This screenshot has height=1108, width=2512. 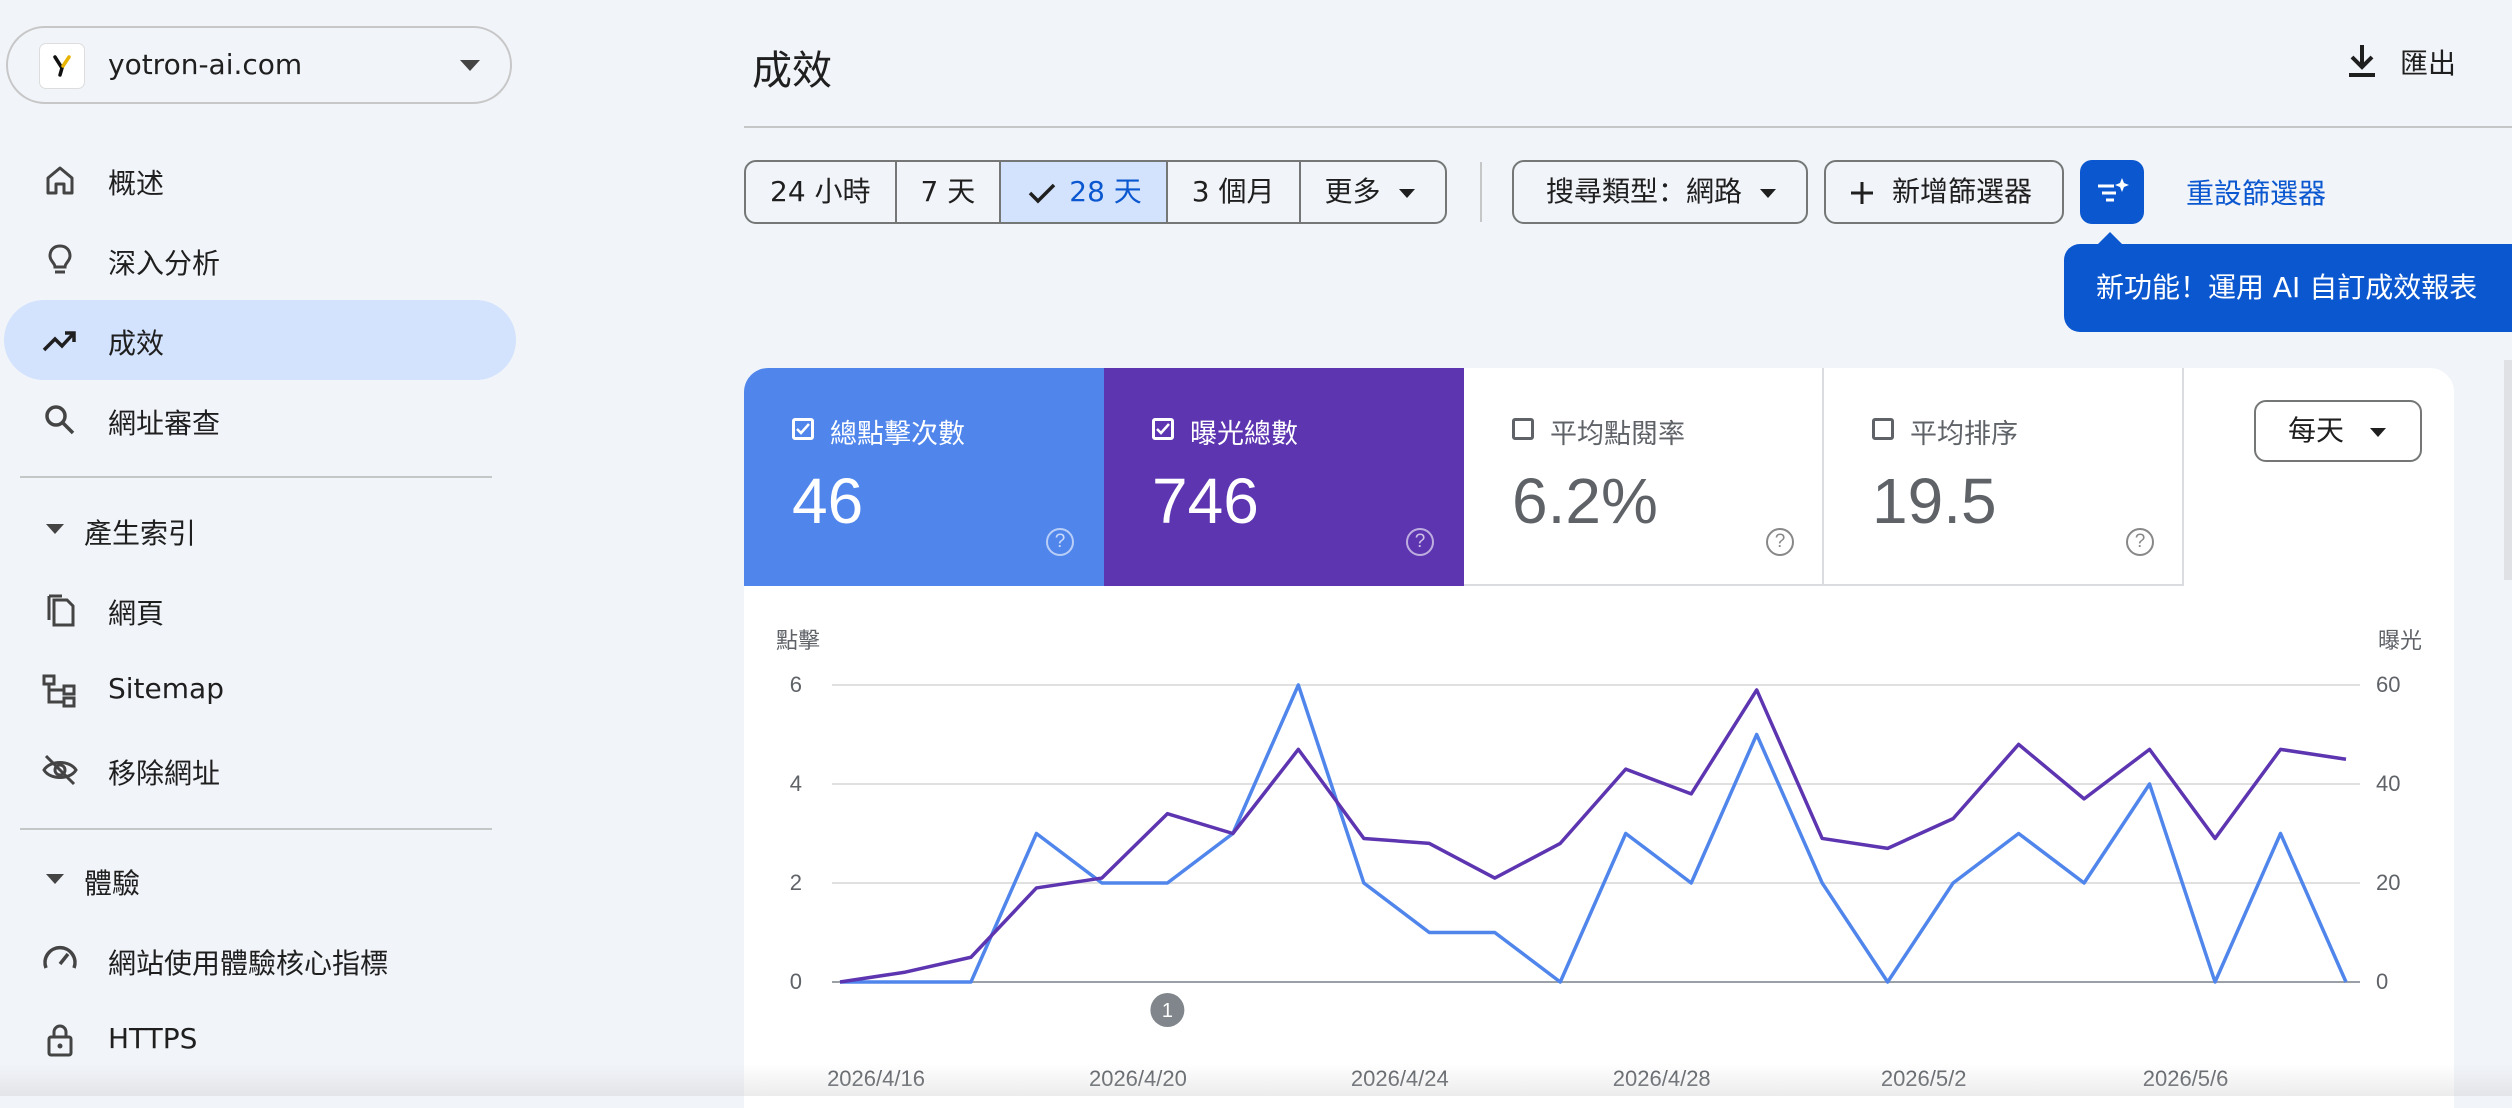 What do you see at coordinates (1234, 192) in the screenshot?
I see `date-chip-3m: 3 個月` at bounding box center [1234, 192].